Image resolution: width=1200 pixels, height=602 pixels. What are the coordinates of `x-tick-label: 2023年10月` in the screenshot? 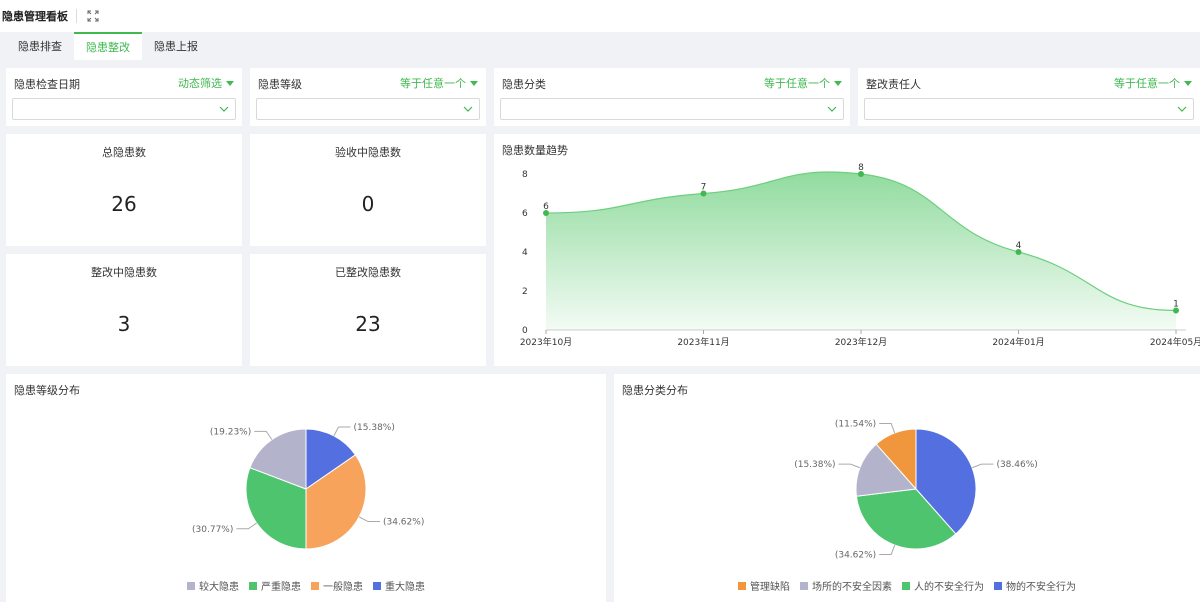 It's located at (546, 342).